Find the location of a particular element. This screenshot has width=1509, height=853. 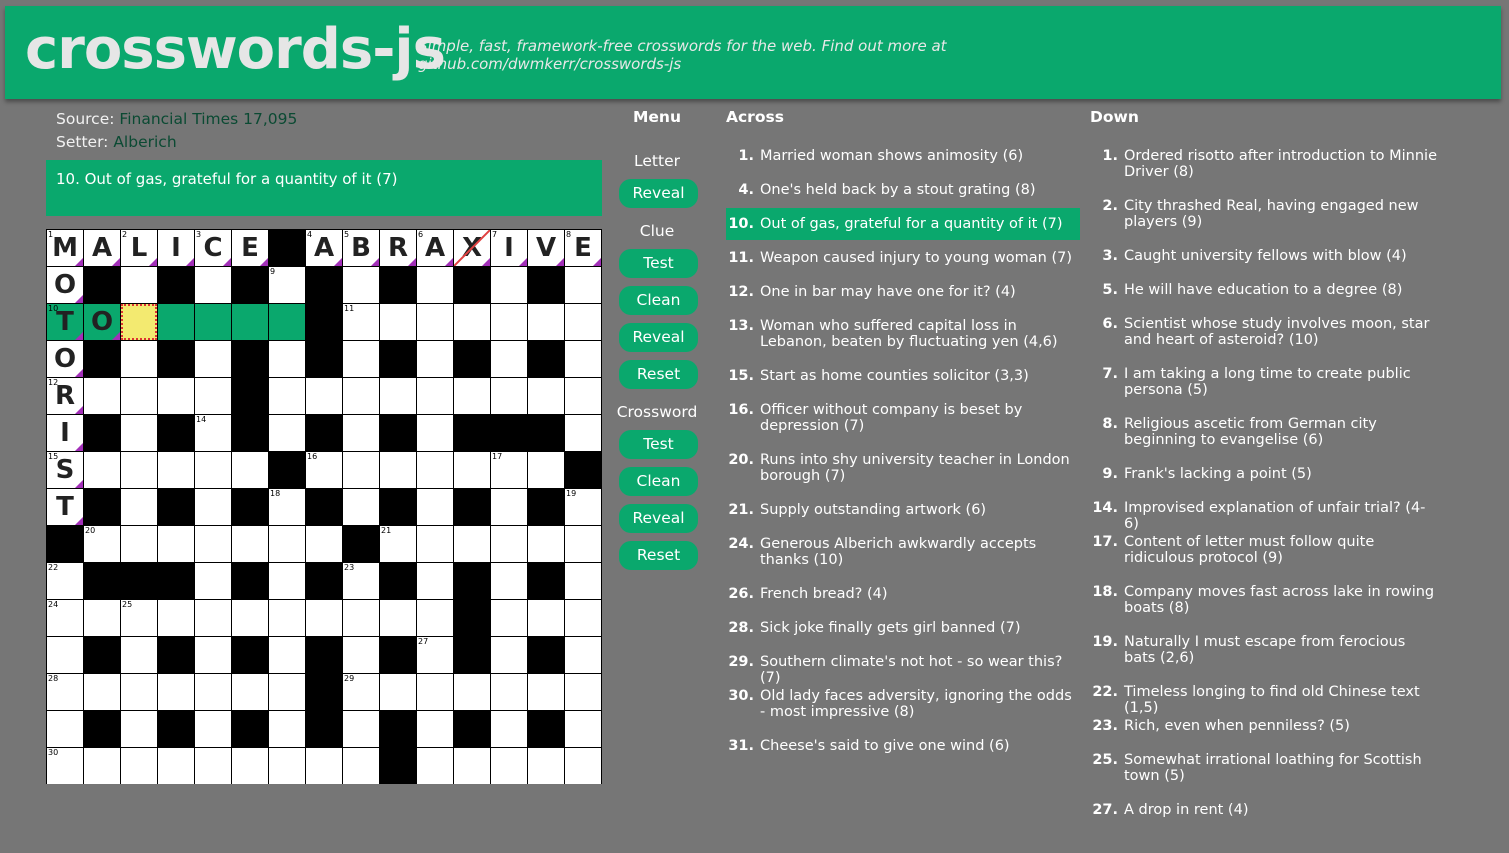

reveal-clue-button: Reveal is located at coordinates (658, 337).